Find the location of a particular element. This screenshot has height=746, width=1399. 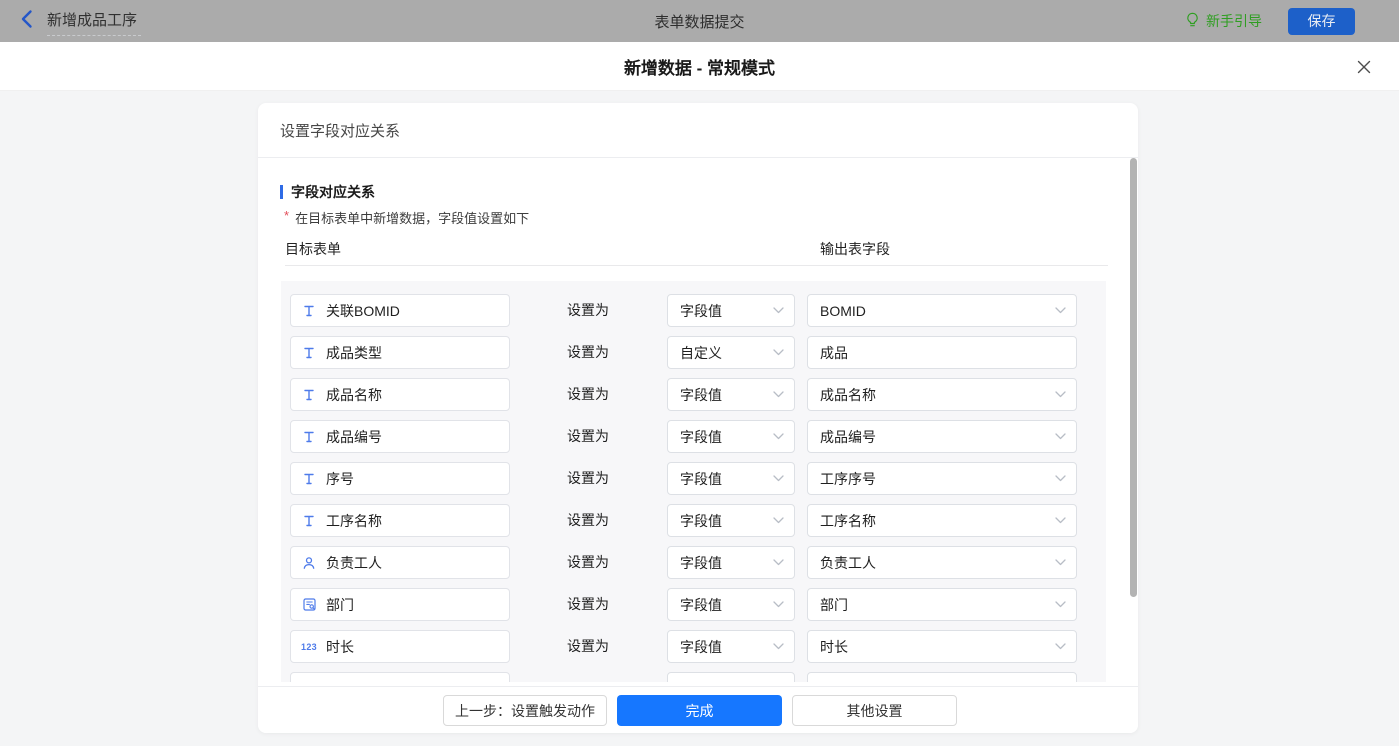

output-field-select is located at coordinates (942, 677).